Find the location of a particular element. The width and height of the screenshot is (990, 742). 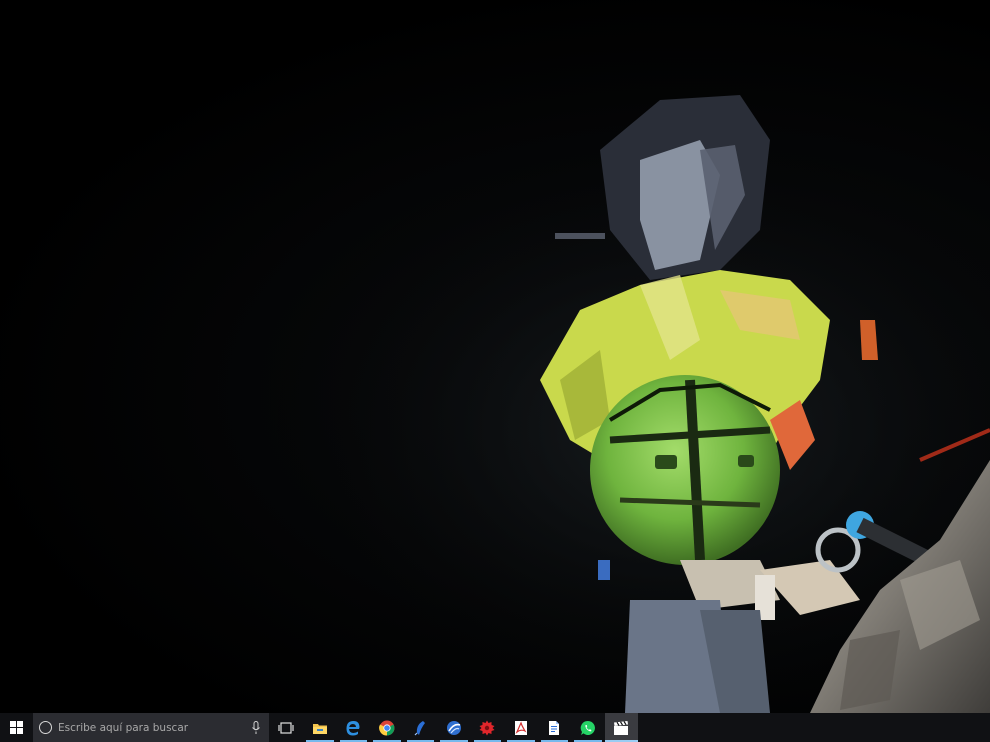

document-icon is located at coordinates (554, 727).